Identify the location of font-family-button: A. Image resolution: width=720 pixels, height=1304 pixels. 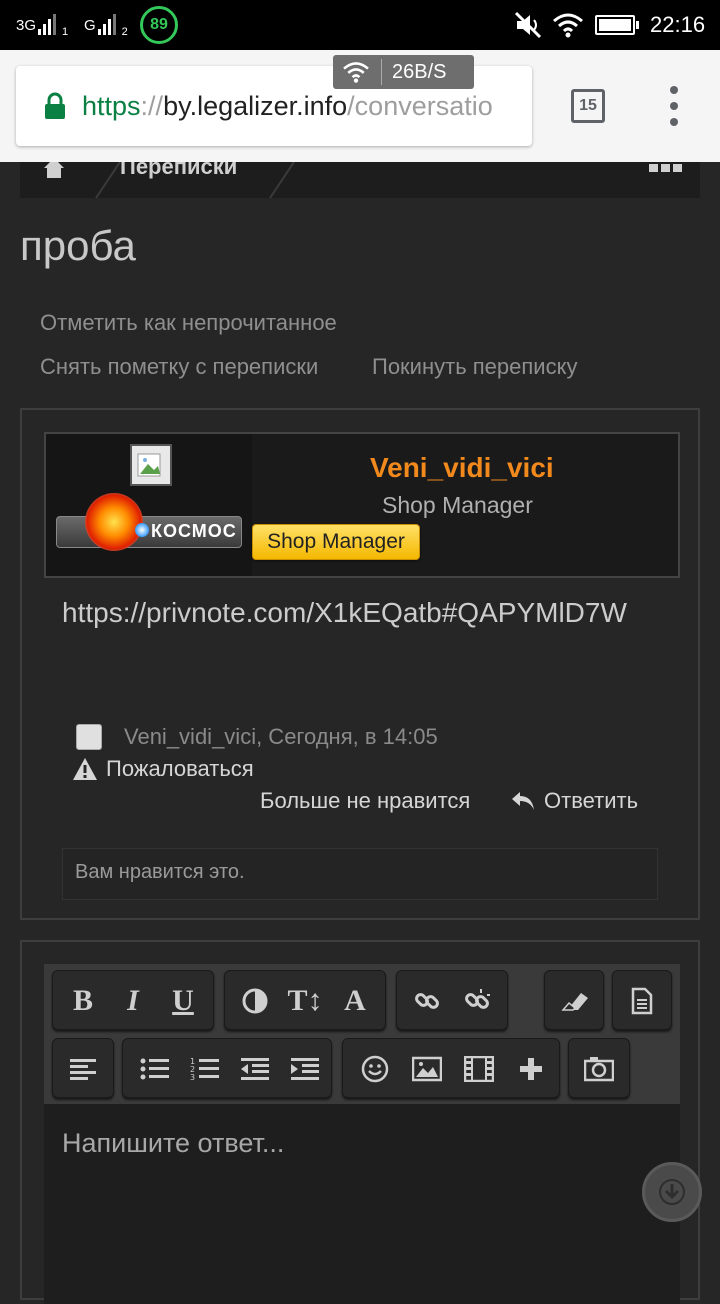
(355, 1001).